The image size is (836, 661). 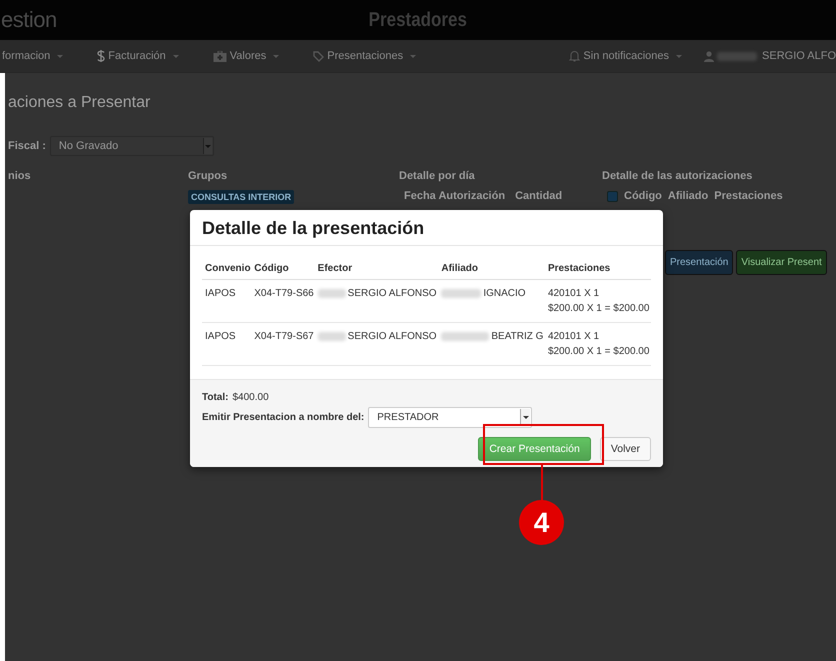 I want to click on table-header: Fecha Autorización, so click(x=455, y=196).